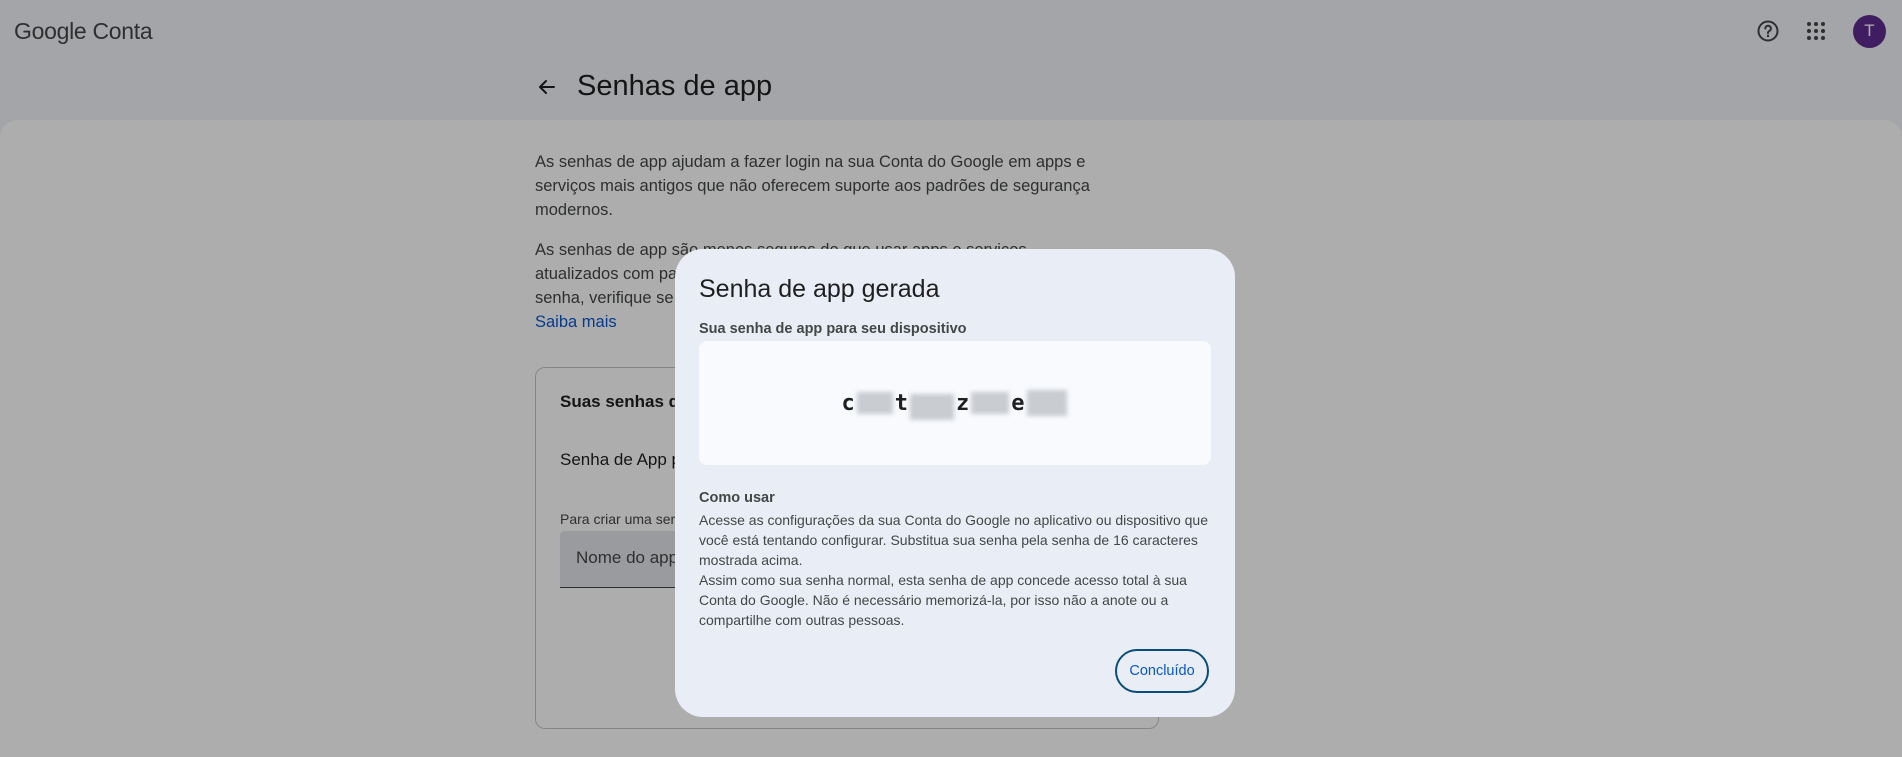 The height and width of the screenshot is (757, 1902). Describe the element at coordinates (1018, 403) in the screenshot. I see `password-char: e` at that location.